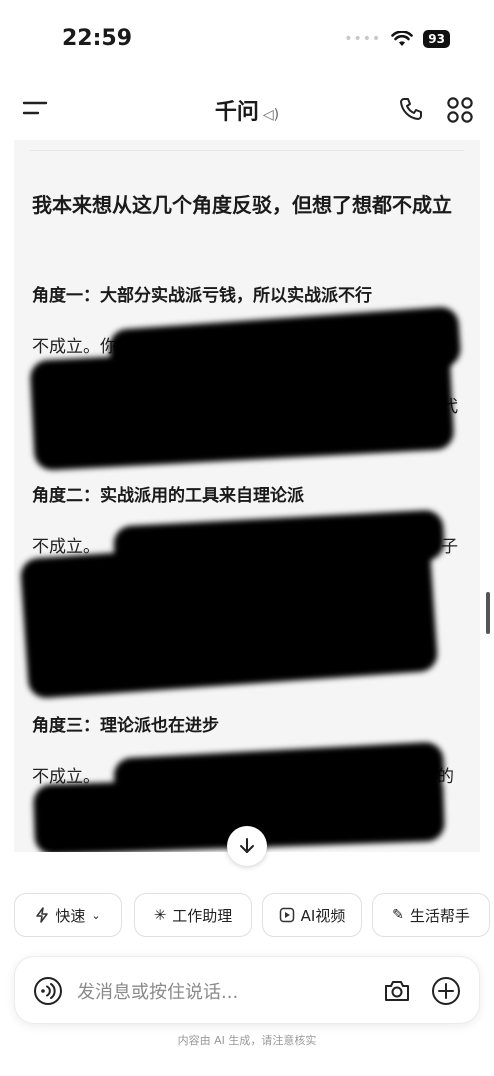  I want to click on message-heading: 我本来想从这几个角度反驳，但想了想都不成立, so click(242, 205).